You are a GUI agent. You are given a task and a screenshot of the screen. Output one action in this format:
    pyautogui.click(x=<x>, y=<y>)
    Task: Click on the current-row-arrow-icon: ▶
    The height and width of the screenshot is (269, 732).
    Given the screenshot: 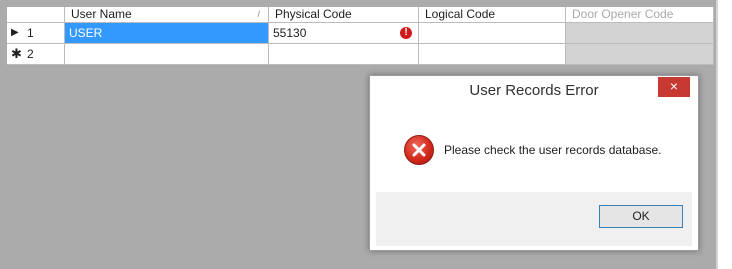 What is the action you would take?
    pyautogui.click(x=15, y=32)
    